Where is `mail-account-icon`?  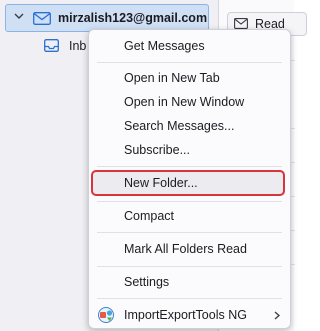
mail-account-icon is located at coordinates (42, 18).